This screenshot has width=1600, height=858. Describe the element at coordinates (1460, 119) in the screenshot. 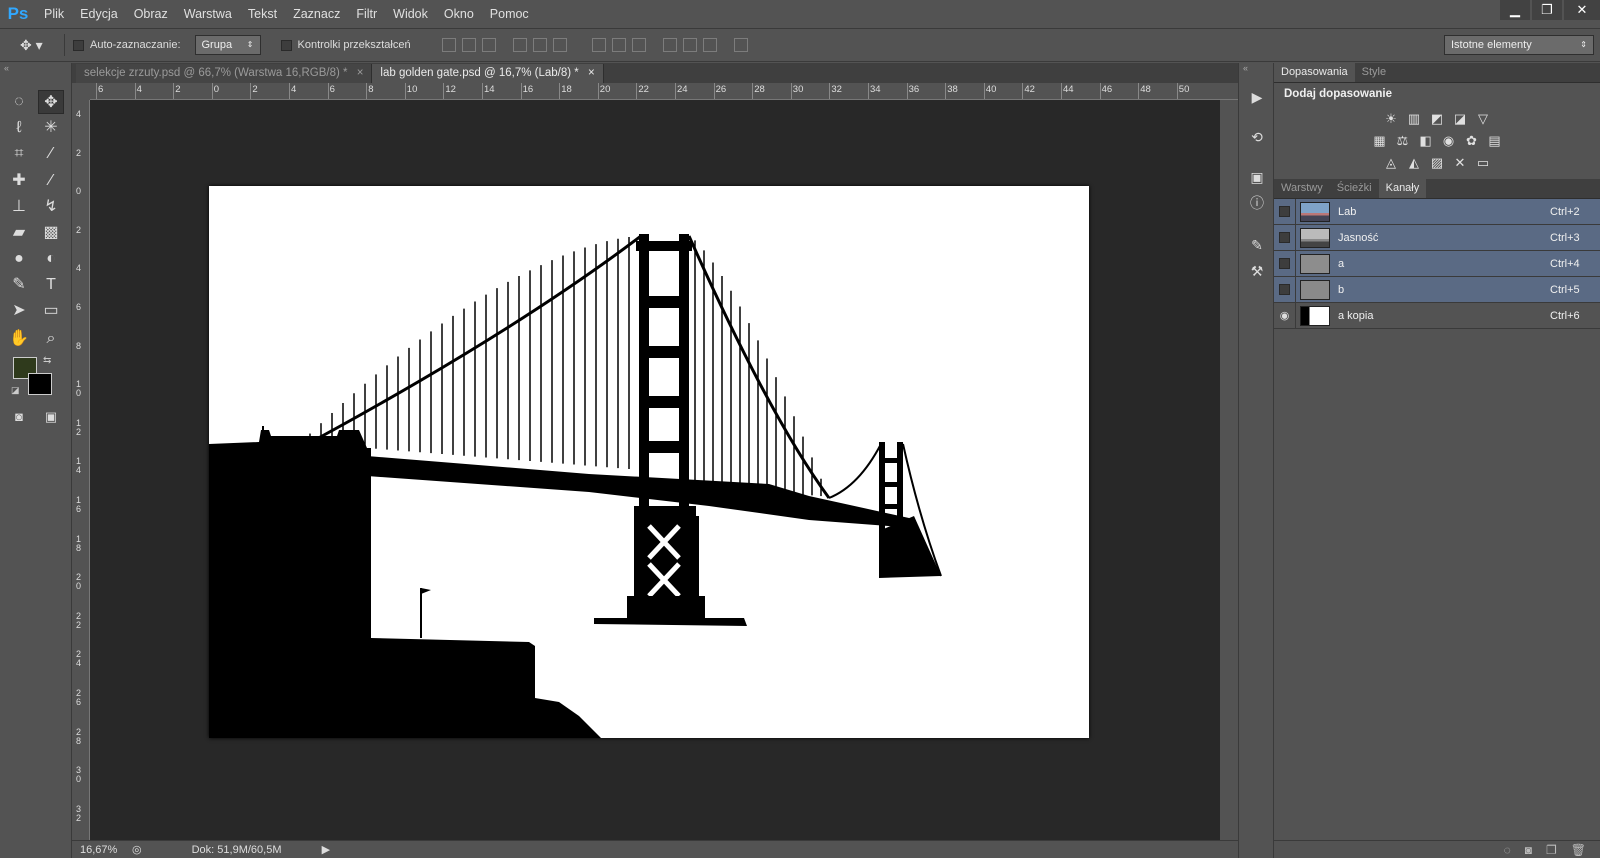

I see `exposure-icon: ◪` at that location.